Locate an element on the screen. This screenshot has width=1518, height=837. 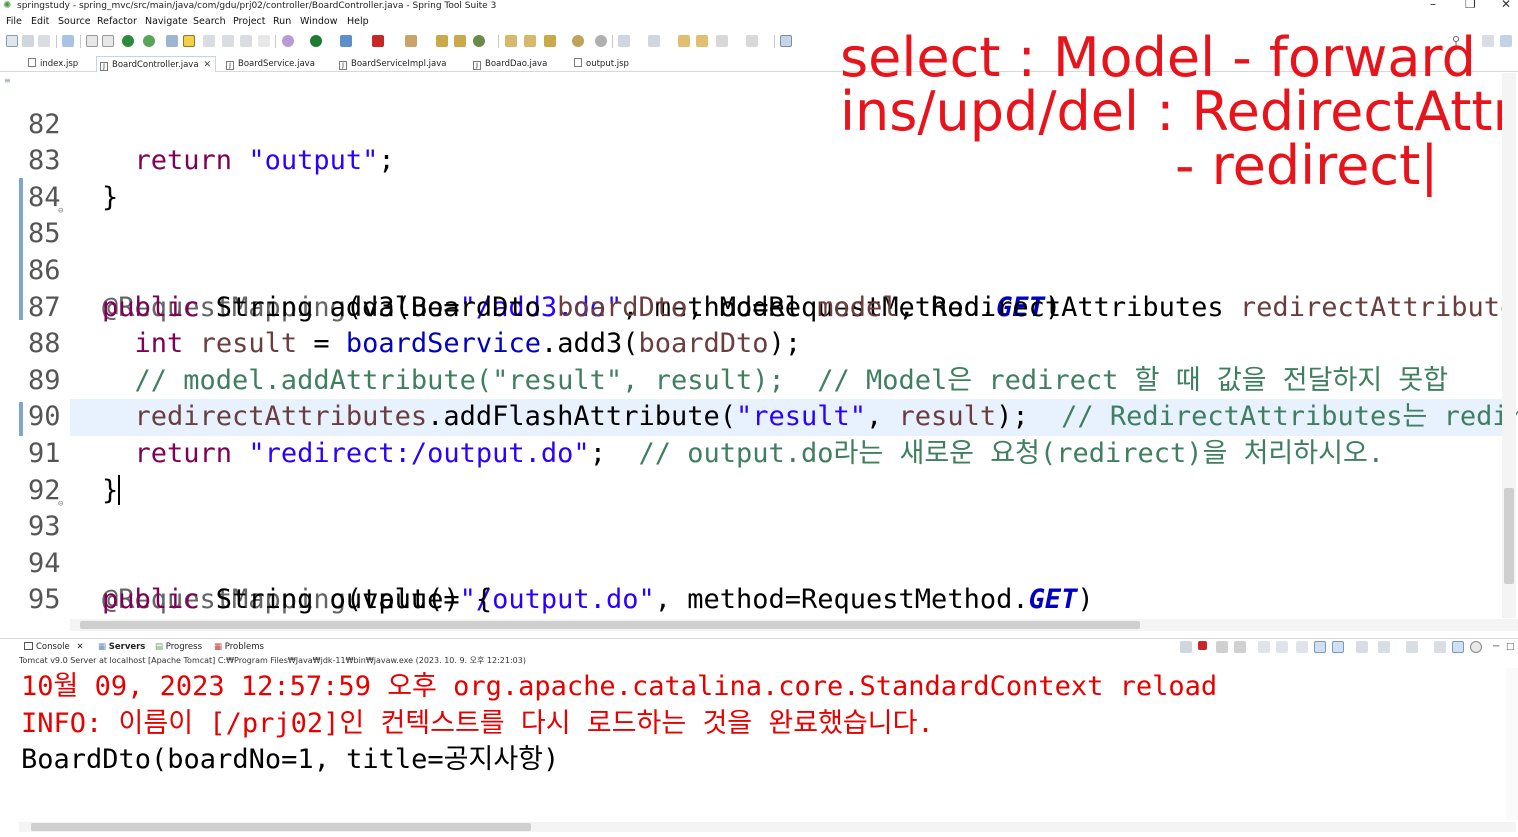
tab-problems: ▦ Problems is located at coordinates (239, 647).